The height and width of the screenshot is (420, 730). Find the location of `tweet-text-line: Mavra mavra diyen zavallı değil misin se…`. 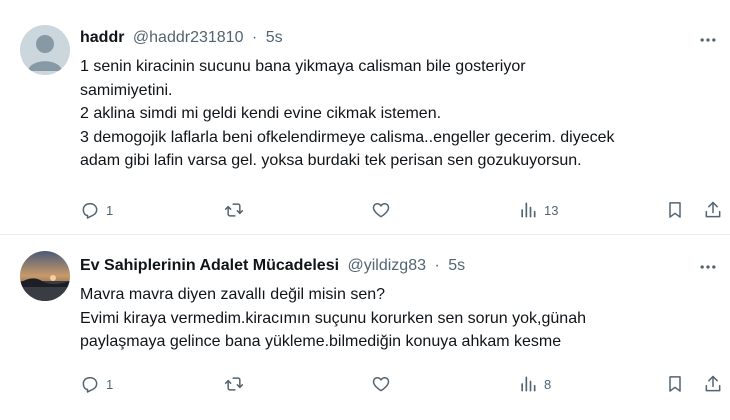

tweet-text-line: Mavra mavra diyen zavallı değil misin se… is located at coordinates (233, 294).